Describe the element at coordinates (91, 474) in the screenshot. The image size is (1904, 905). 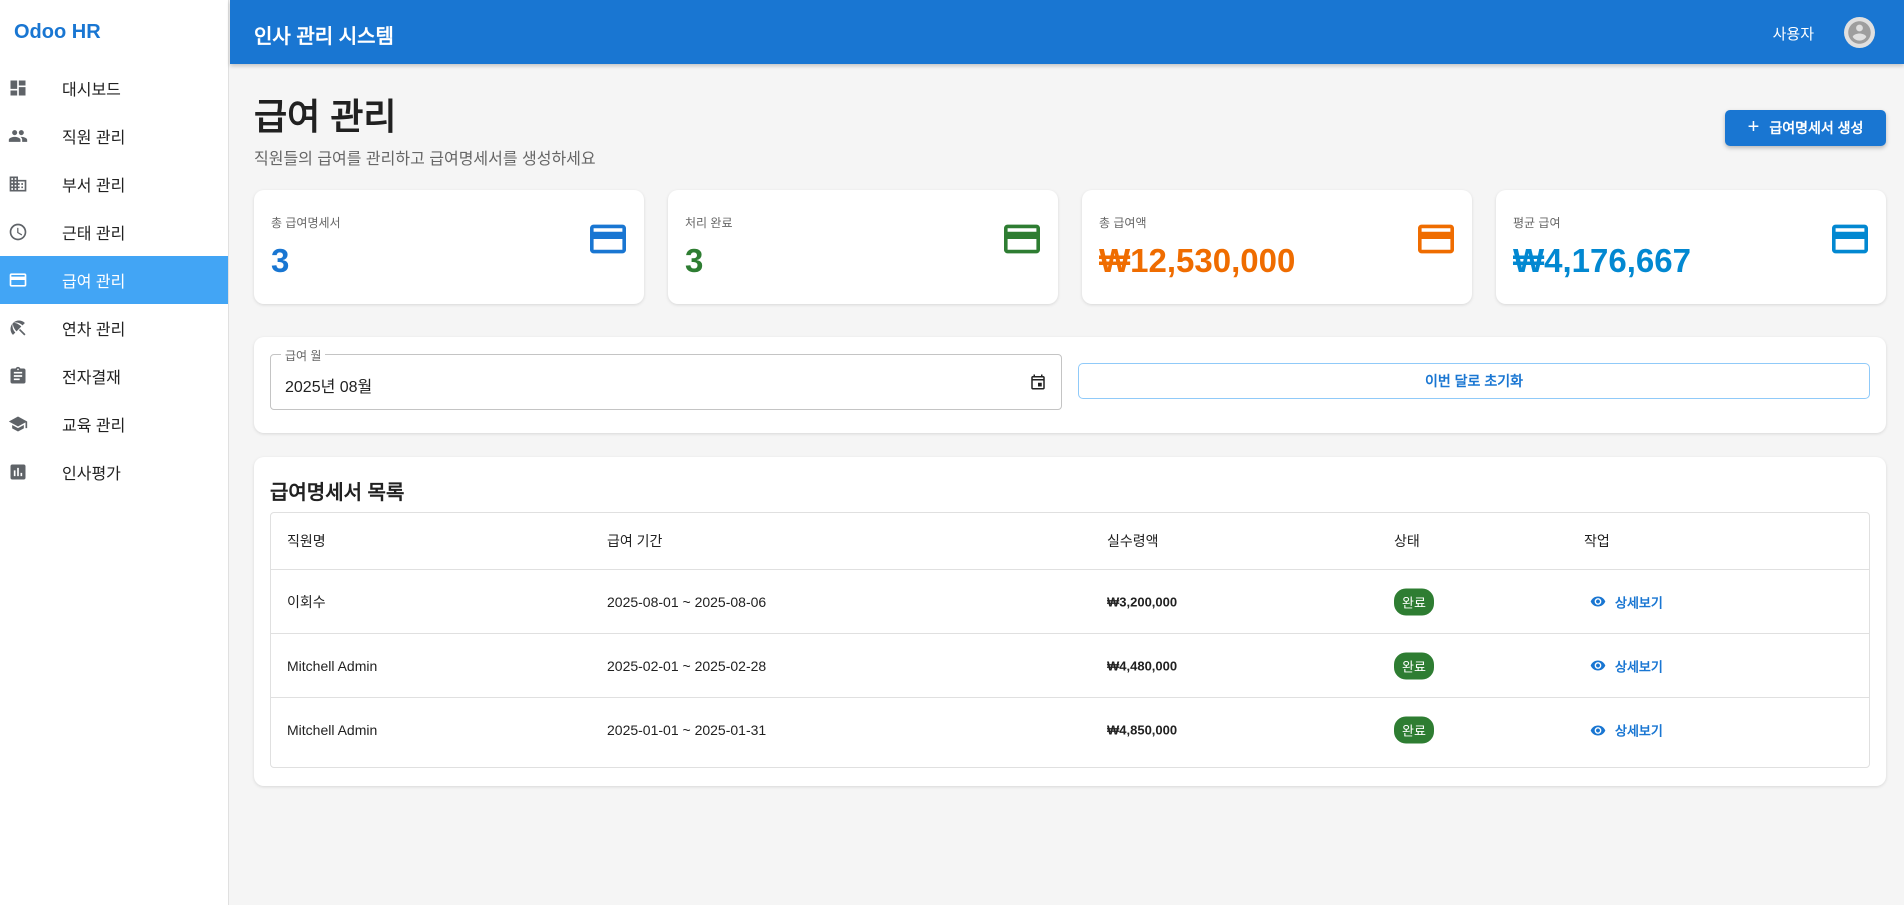
I see `sidebar-item-label: 인사평가` at that location.